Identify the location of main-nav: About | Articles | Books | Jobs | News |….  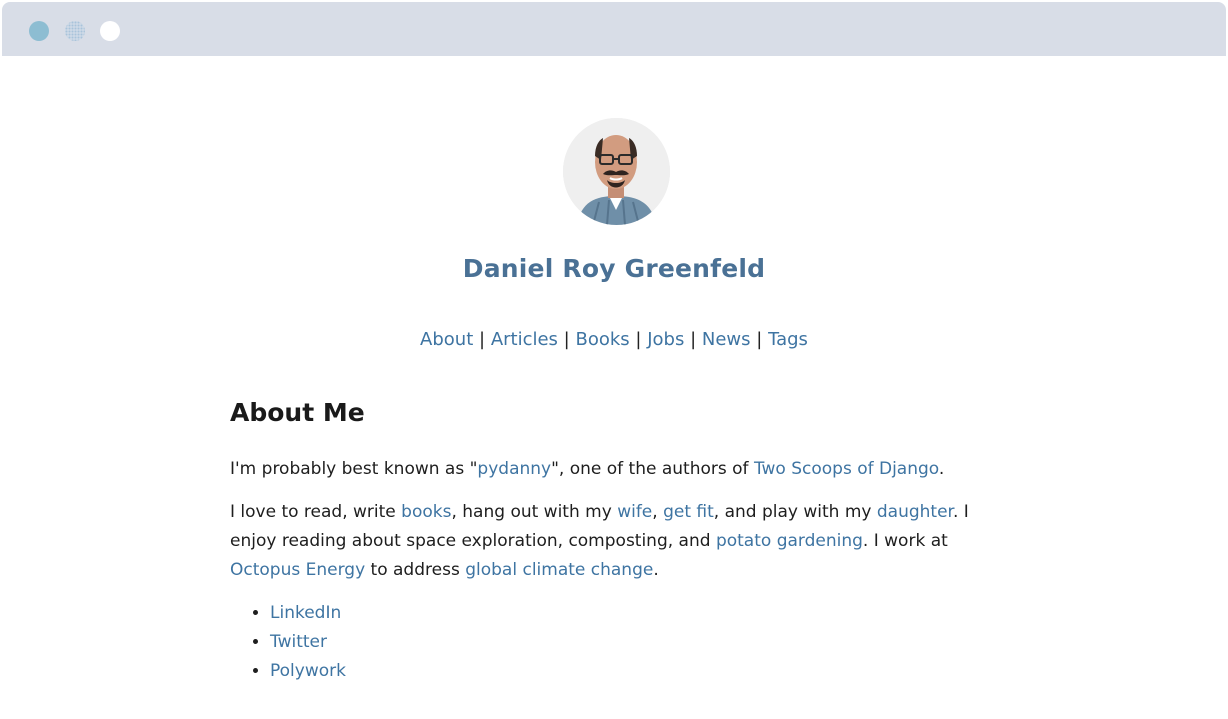
(614, 339).